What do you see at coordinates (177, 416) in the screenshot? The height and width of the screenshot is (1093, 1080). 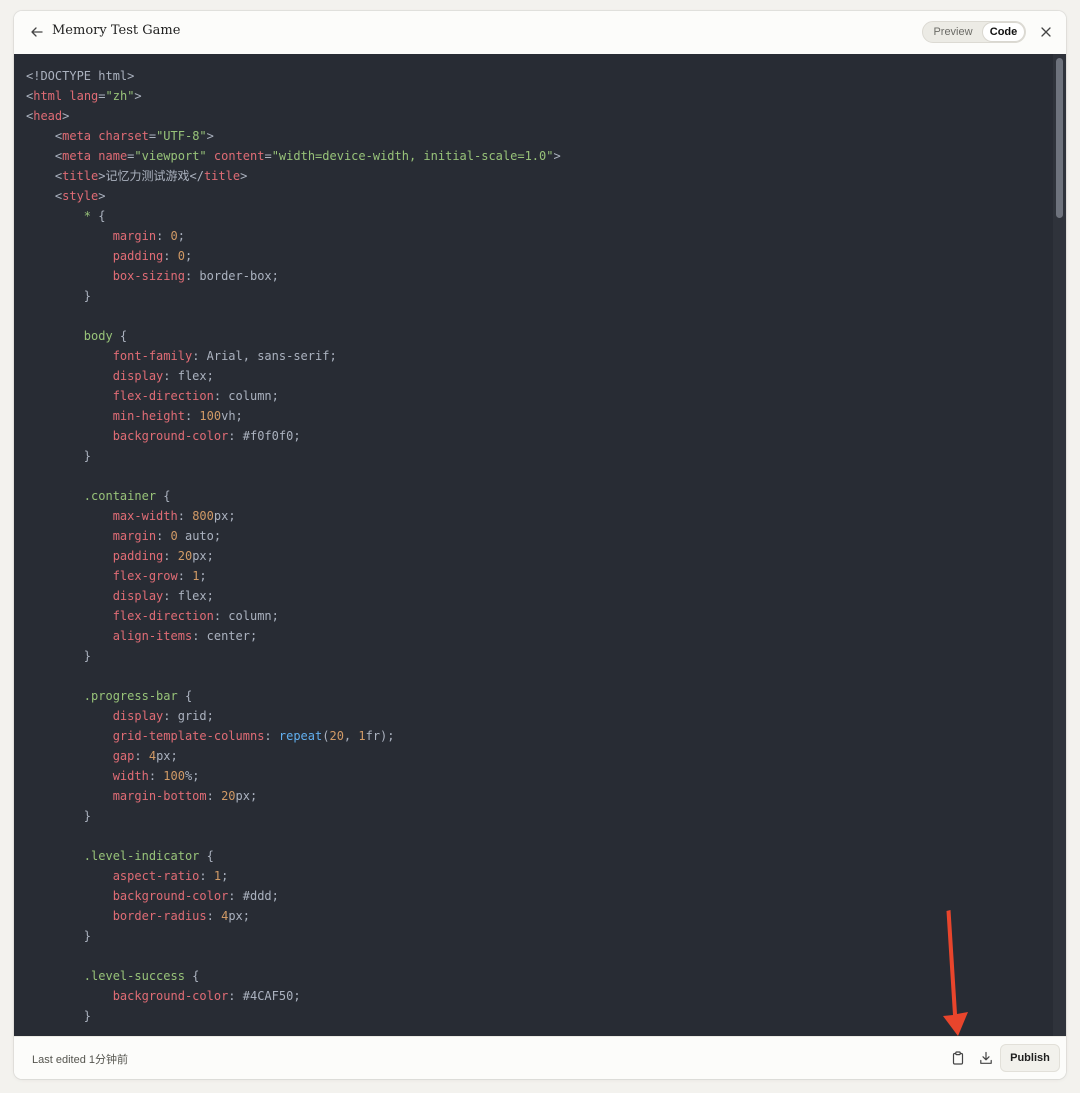 I see `code-line: min-height: 100vh;` at bounding box center [177, 416].